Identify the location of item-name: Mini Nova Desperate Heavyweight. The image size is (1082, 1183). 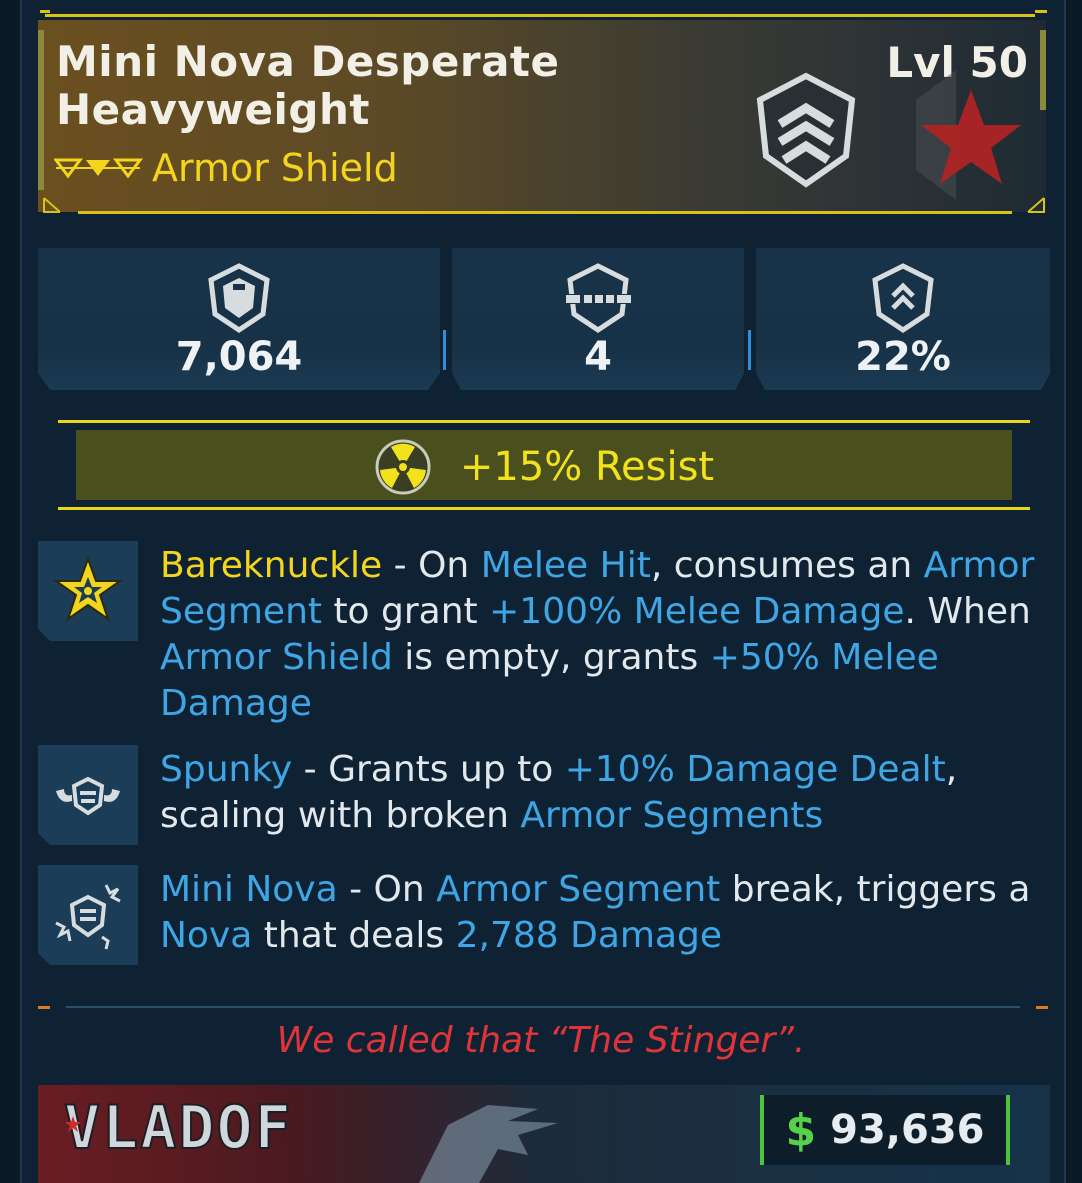
(308, 85).